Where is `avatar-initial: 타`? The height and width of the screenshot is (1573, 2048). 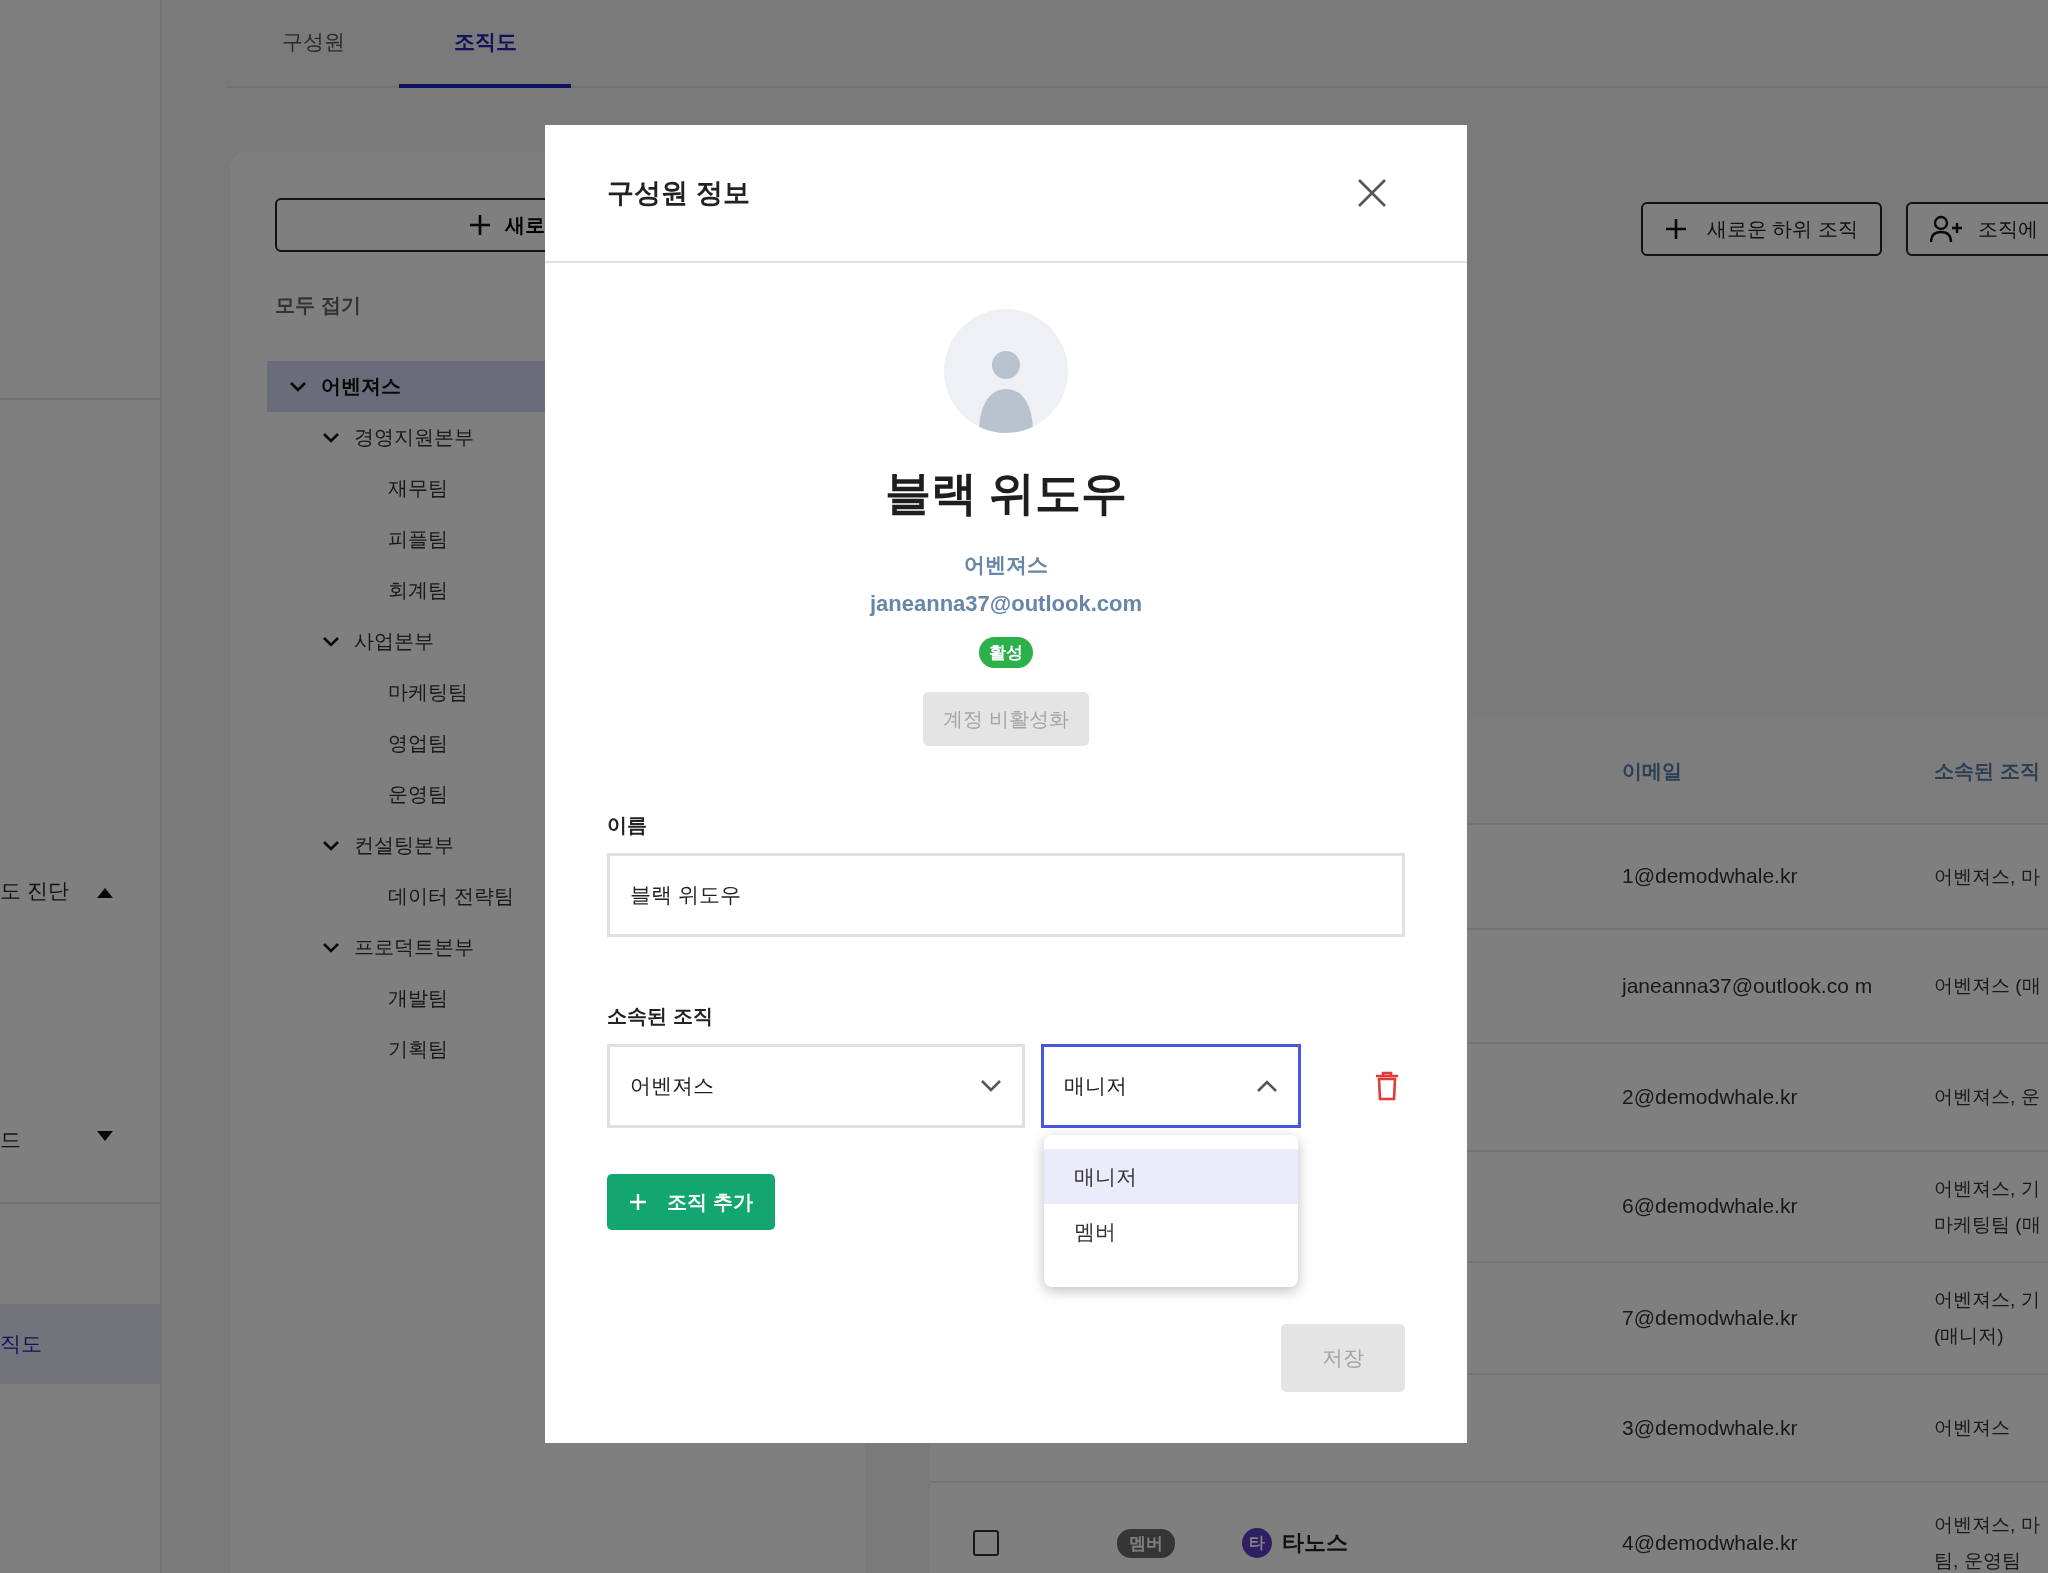 avatar-initial: 타 is located at coordinates (1257, 1543).